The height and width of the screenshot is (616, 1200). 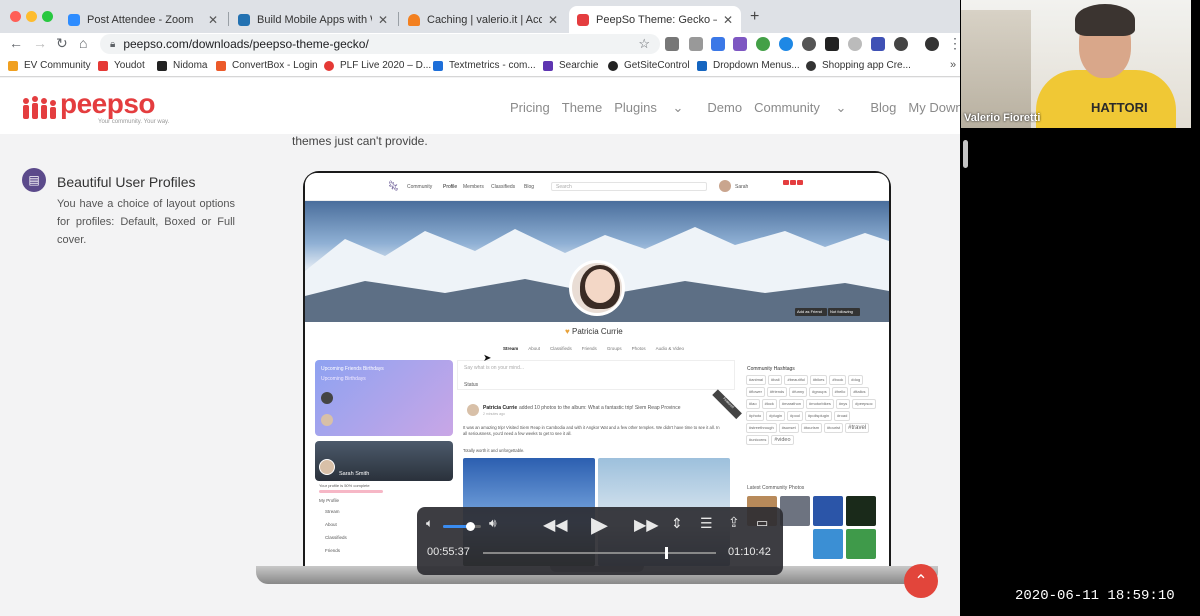 What do you see at coordinates (811, 312) in the screenshot?
I see `add-friend-button: Add as Friend` at bounding box center [811, 312].